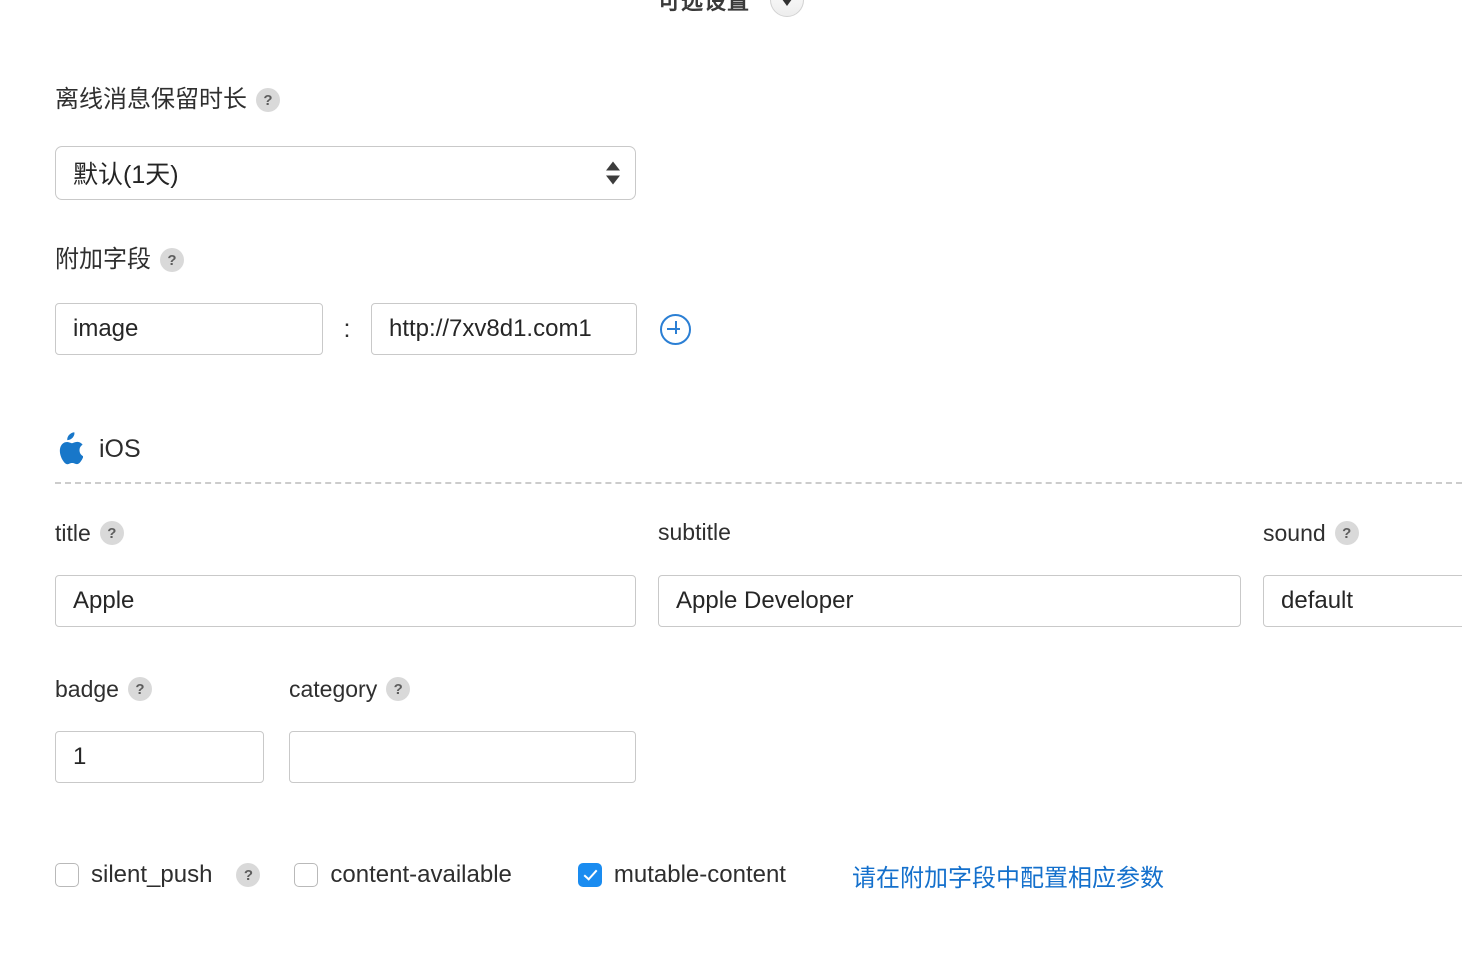 This screenshot has width=1462, height=966. What do you see at coordinates (613, 180) in the screenshot?
I see `triangle-down-glyph` at bounding box center [613, 180].